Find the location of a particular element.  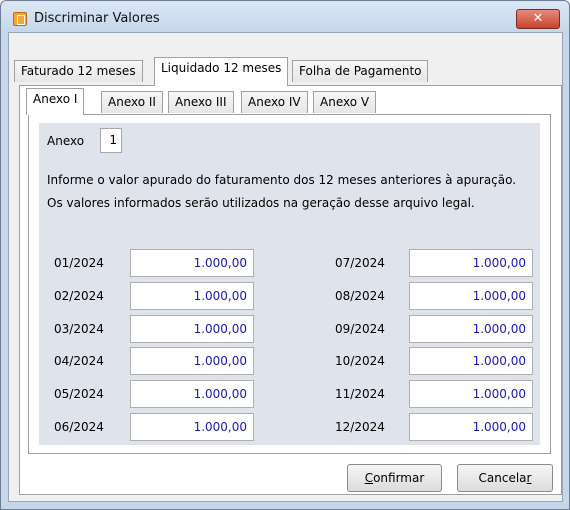

tab-label: Faturado 12 meses is located at coordinates (78, 71).